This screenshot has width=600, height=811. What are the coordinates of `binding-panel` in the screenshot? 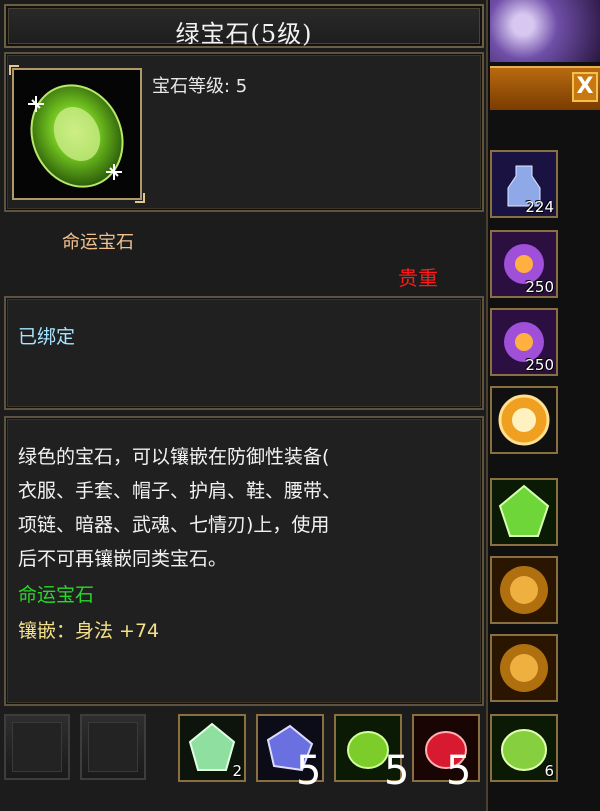 It's located at (244, 353).